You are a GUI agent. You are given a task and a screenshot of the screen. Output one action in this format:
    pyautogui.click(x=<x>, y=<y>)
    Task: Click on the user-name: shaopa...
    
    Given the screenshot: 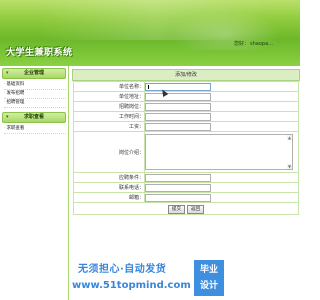 What is the action you would take?
    pyautogui.click(x=261, y=44)
    